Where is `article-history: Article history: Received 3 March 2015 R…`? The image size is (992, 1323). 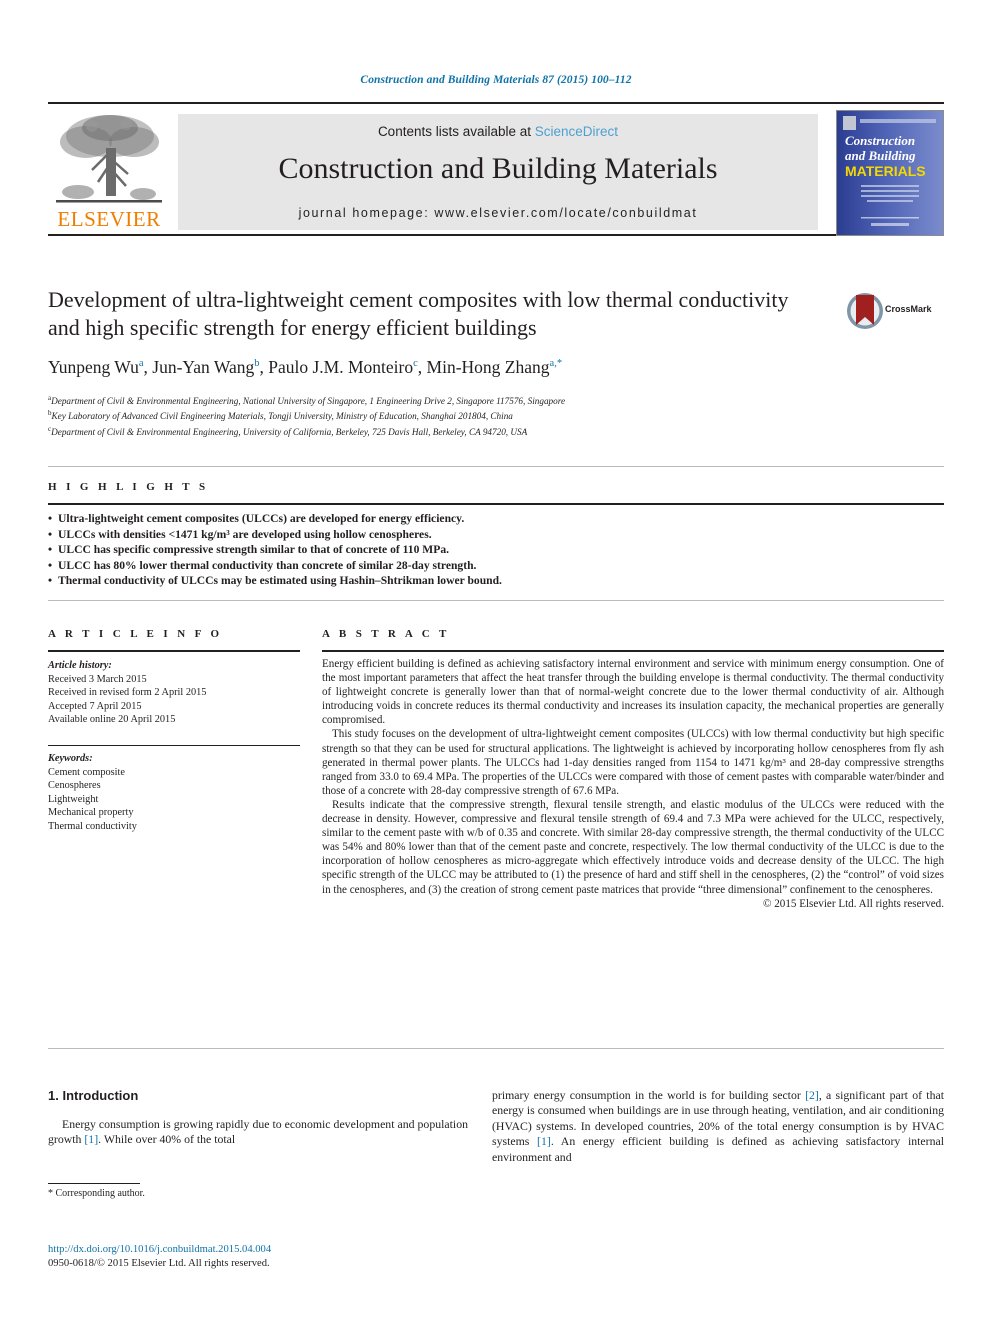
article-history: Article history: Received 3 March 2015 R… is located at coordinates (178, 693).